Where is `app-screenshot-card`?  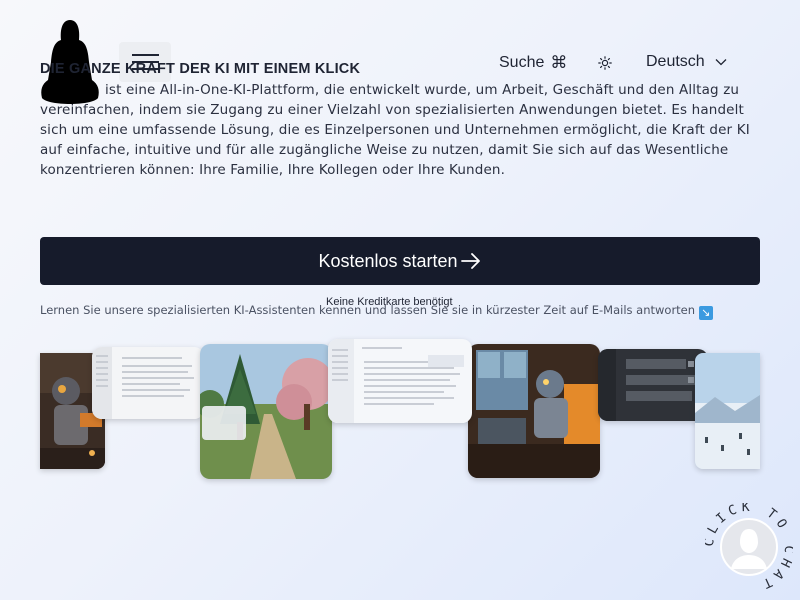
app-screenshot-card is located at coordinates (148, 383).